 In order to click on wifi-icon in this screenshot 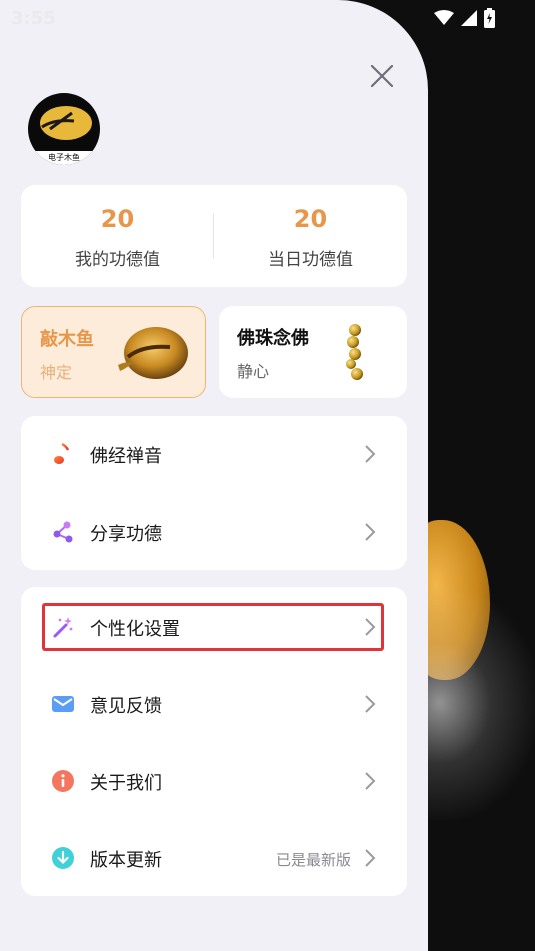, I will do `click(444, 17)`.